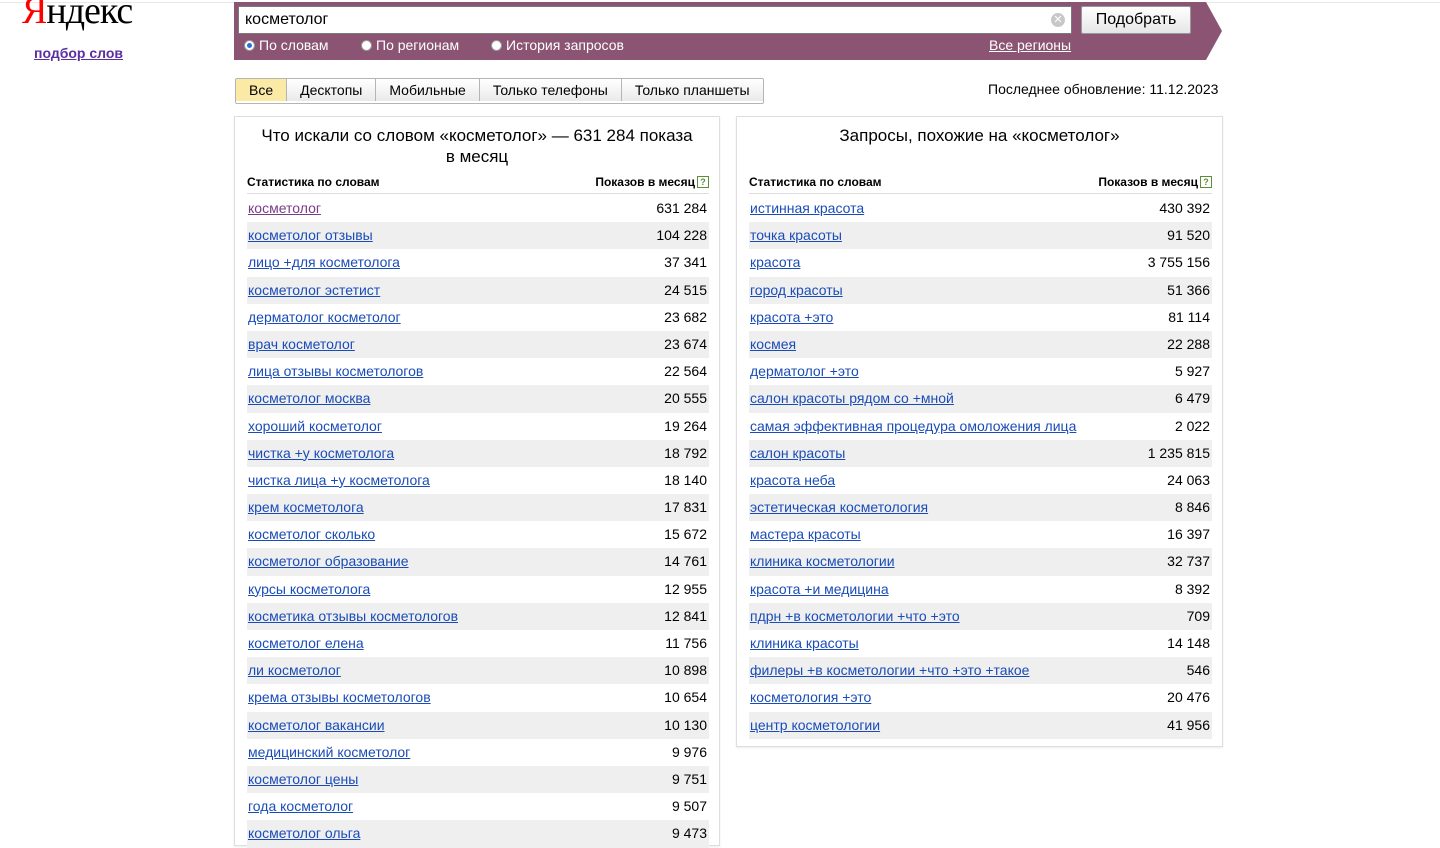 The height and width of the screenshot is (848, 1440). Describe the element at coordinates (807, 208) in the screenshot. I see `keyword-link: истинная красота` at that location.